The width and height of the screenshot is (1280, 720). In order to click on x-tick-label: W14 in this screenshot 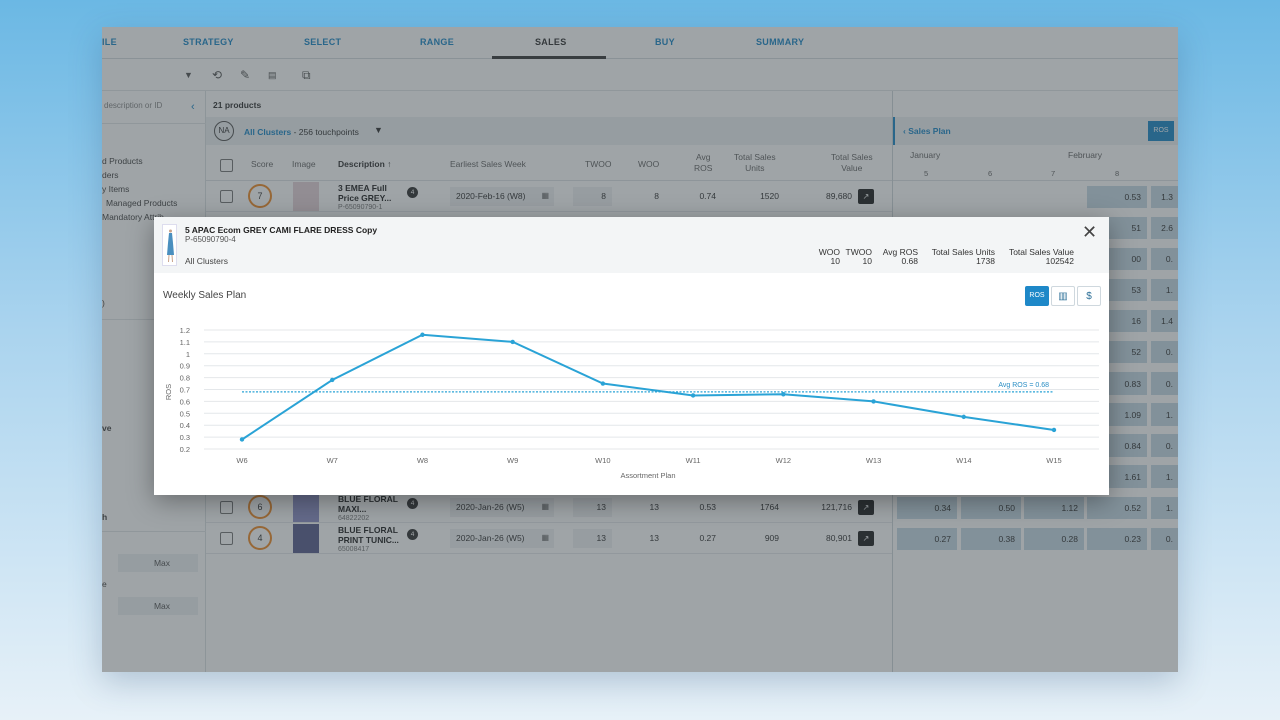, I will do `click(963, 460)`.